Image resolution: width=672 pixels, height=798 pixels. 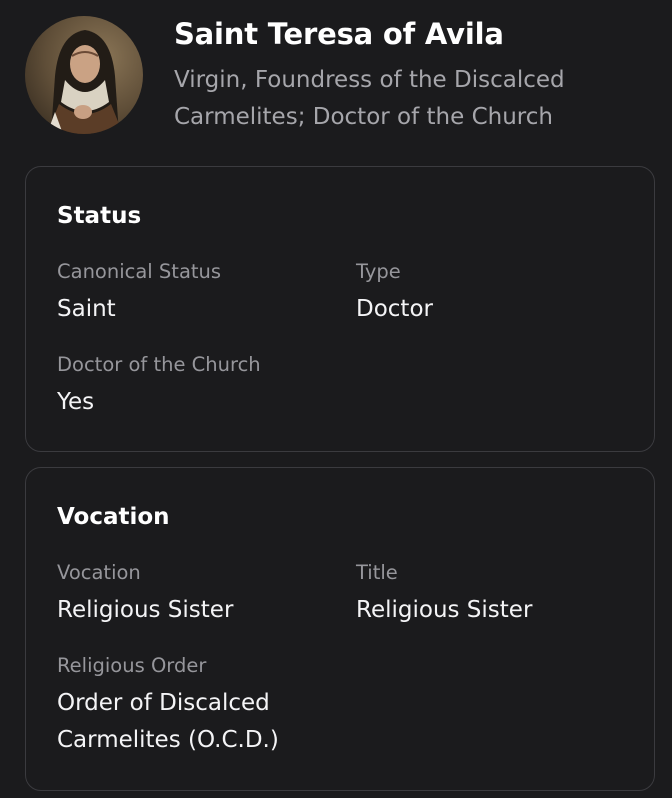 I want to click on type-label: Type, so click(x=378, y=271).